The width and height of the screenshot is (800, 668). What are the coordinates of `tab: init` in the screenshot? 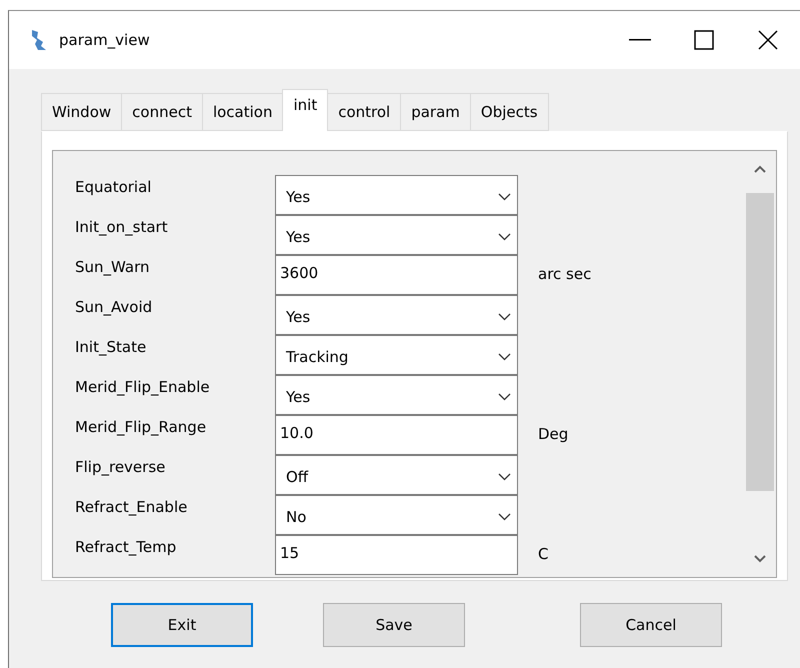 It's located at (305, 110).